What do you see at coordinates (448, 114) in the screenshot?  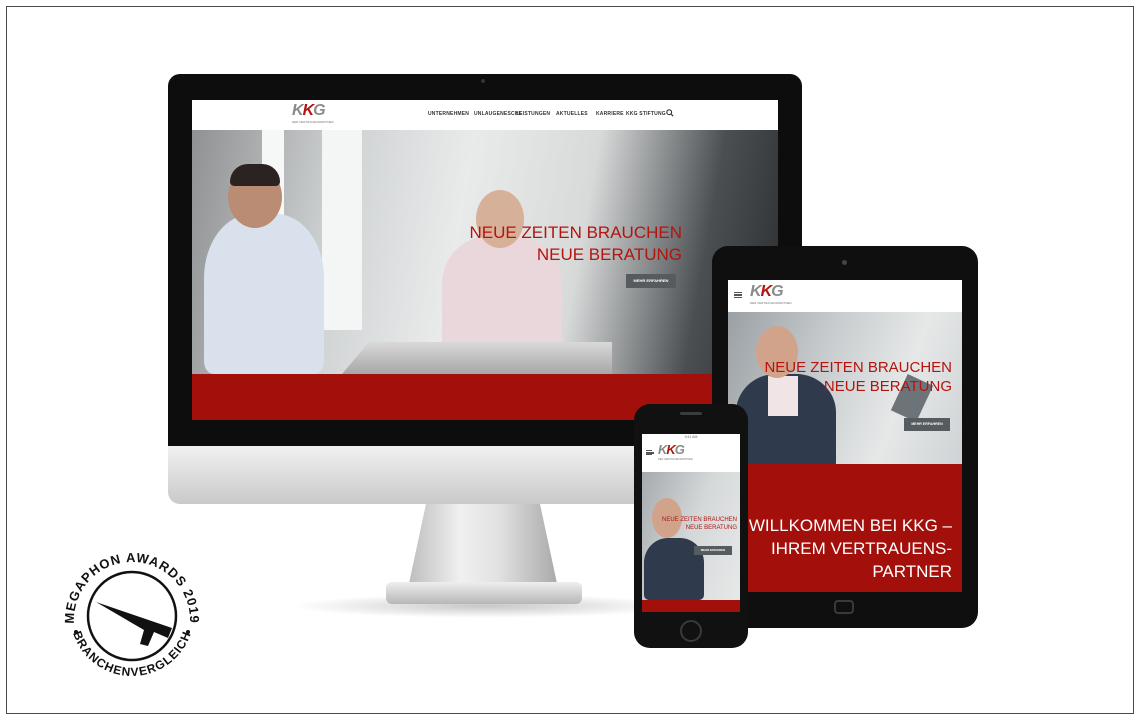 I see `nav-item-unternehmen: UNTERNEHMEN` at bounding box center [448, 114].